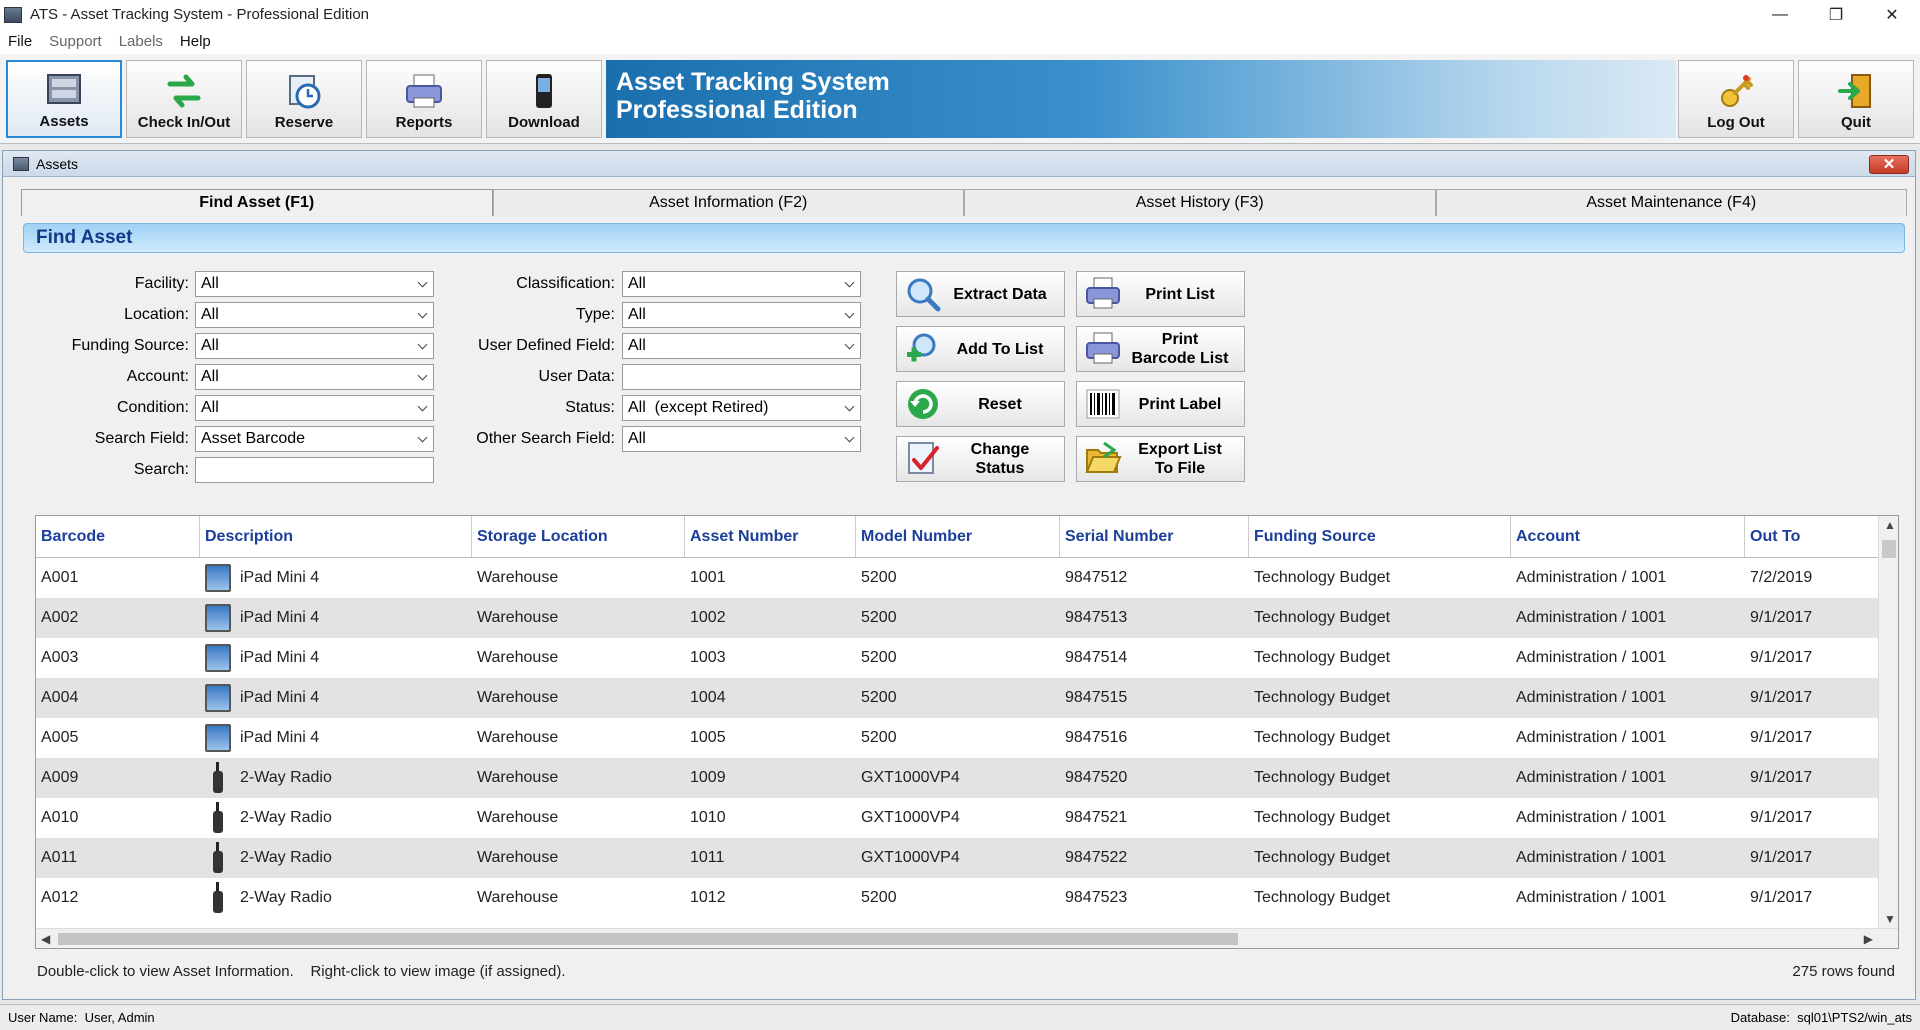 This screenshot has height=1030, width=1920. I want to click on extract-data-label: Extract Data, so click(1003, 294).